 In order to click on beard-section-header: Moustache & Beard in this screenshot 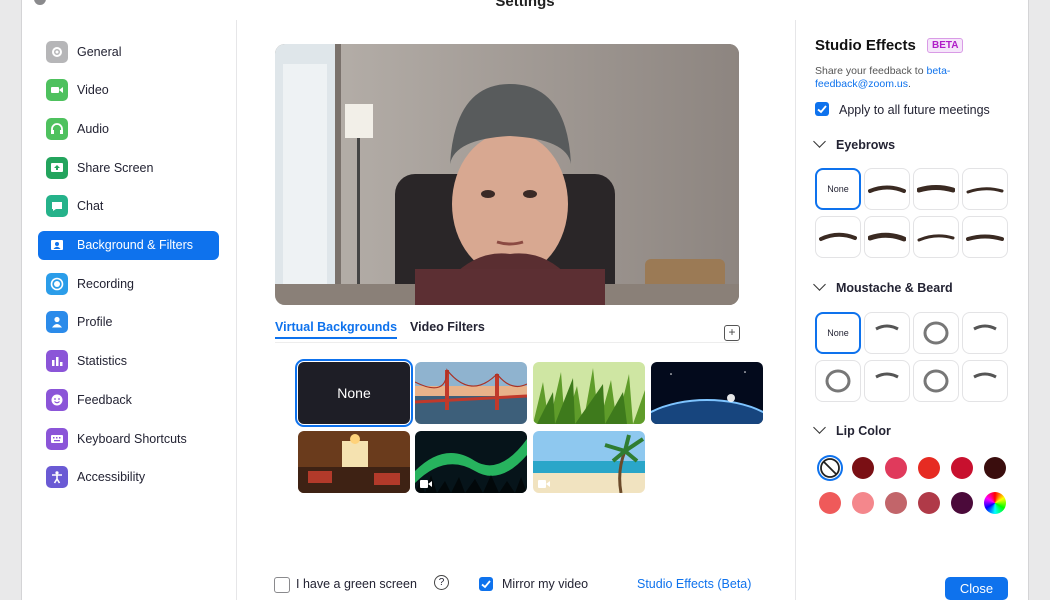, I will do `click(883, 286)`.